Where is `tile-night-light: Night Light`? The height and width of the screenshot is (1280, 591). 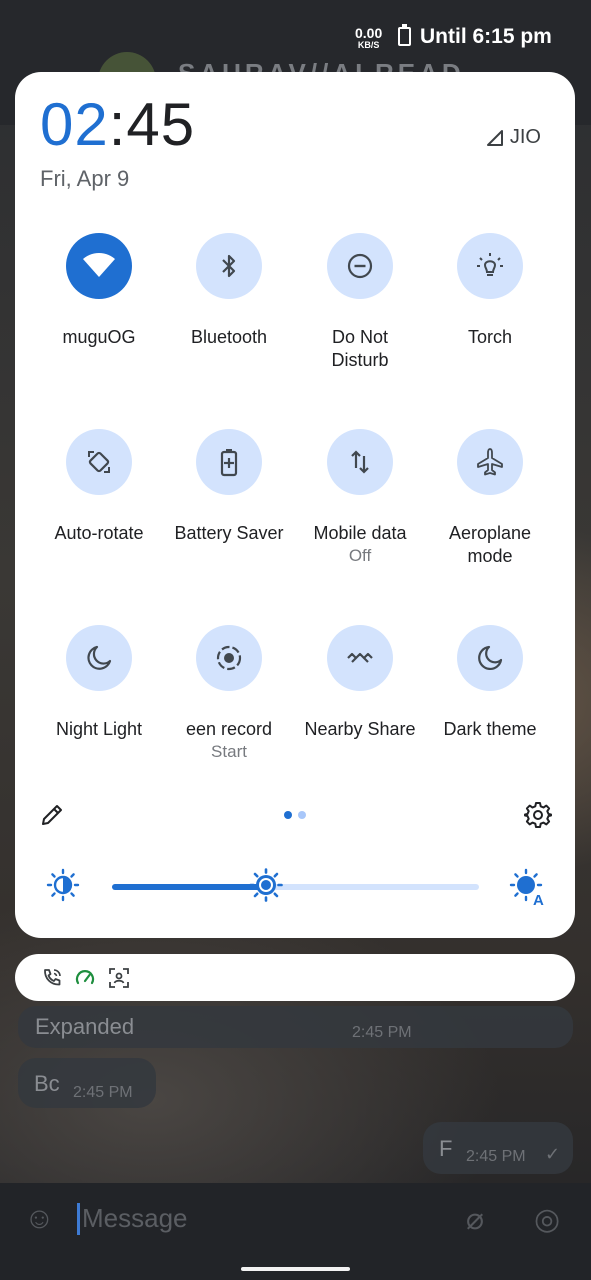 tile-night-light: Night Light is located at coordinates (99, 683).